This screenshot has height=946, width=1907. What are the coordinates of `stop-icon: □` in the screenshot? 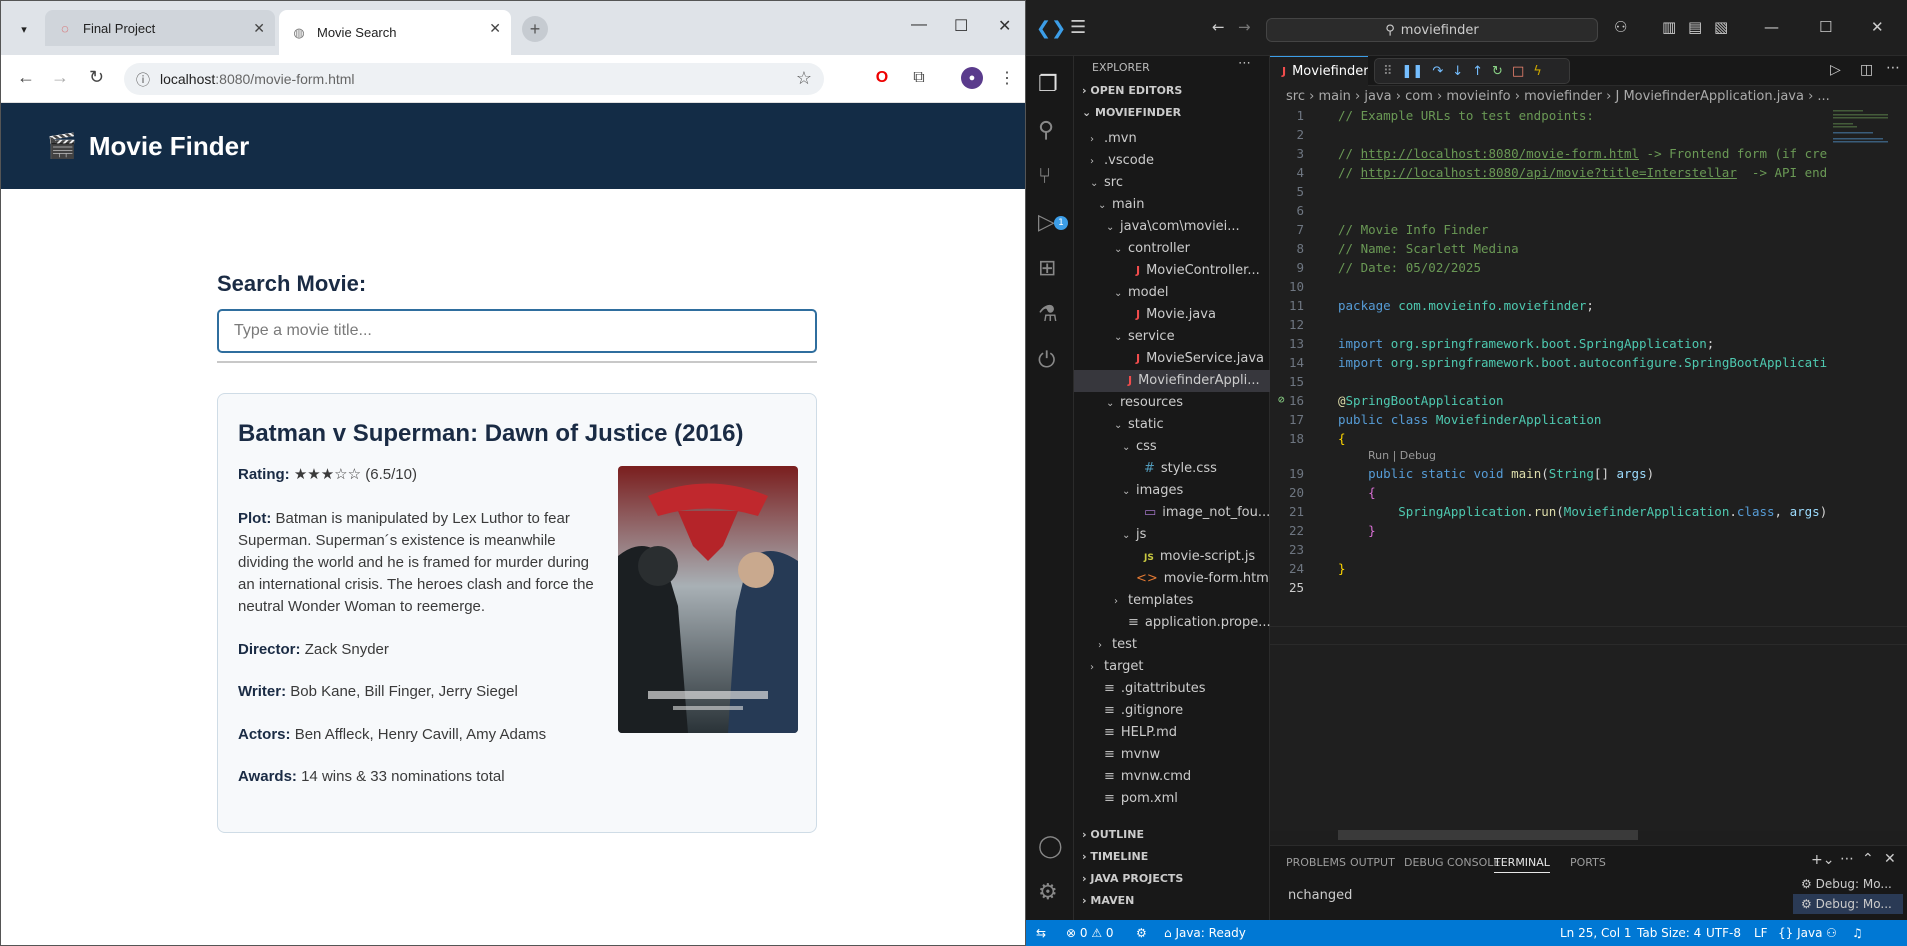 It's located at (1518, 71).